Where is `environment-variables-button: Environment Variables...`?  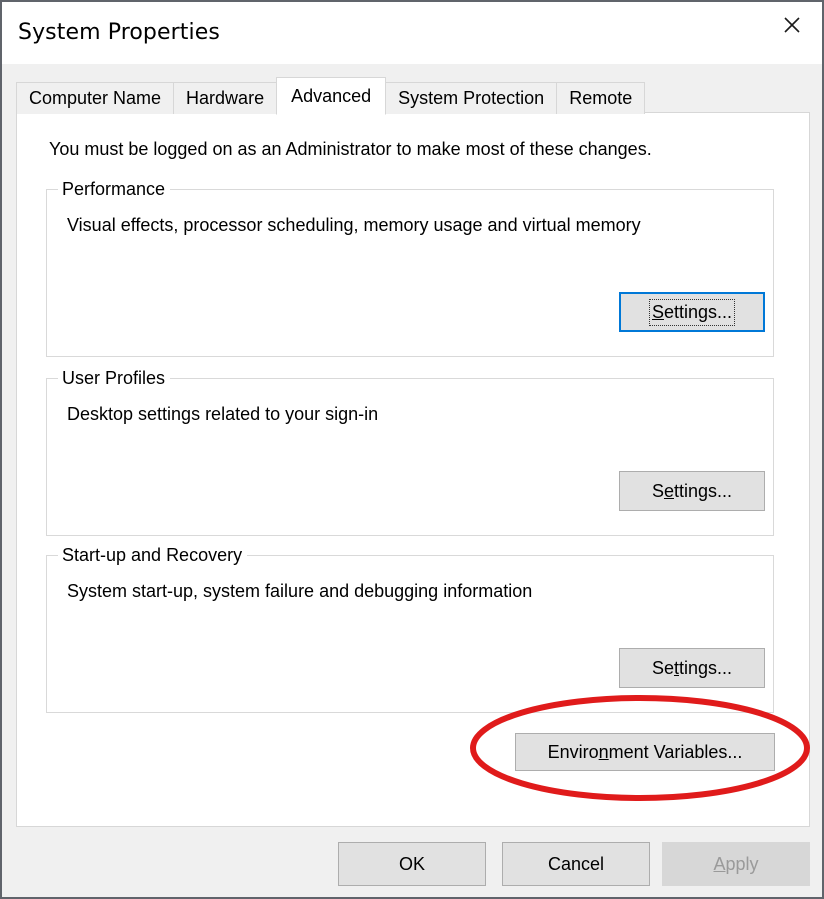
environment-variables-button: Environment Variables... is located at coordinates (645, 752).